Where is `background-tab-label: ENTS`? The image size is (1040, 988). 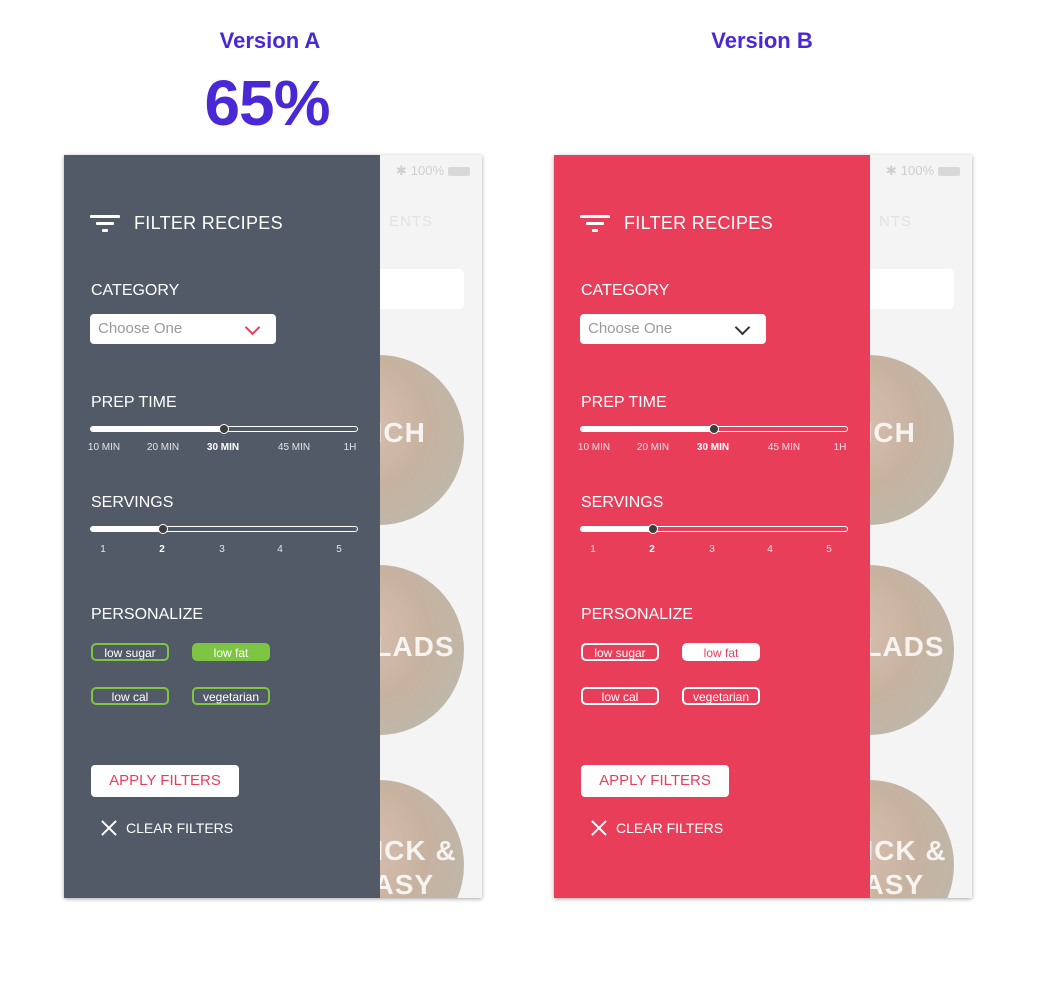
background-tab-label: ENTS is located at coordinates (411, 221).